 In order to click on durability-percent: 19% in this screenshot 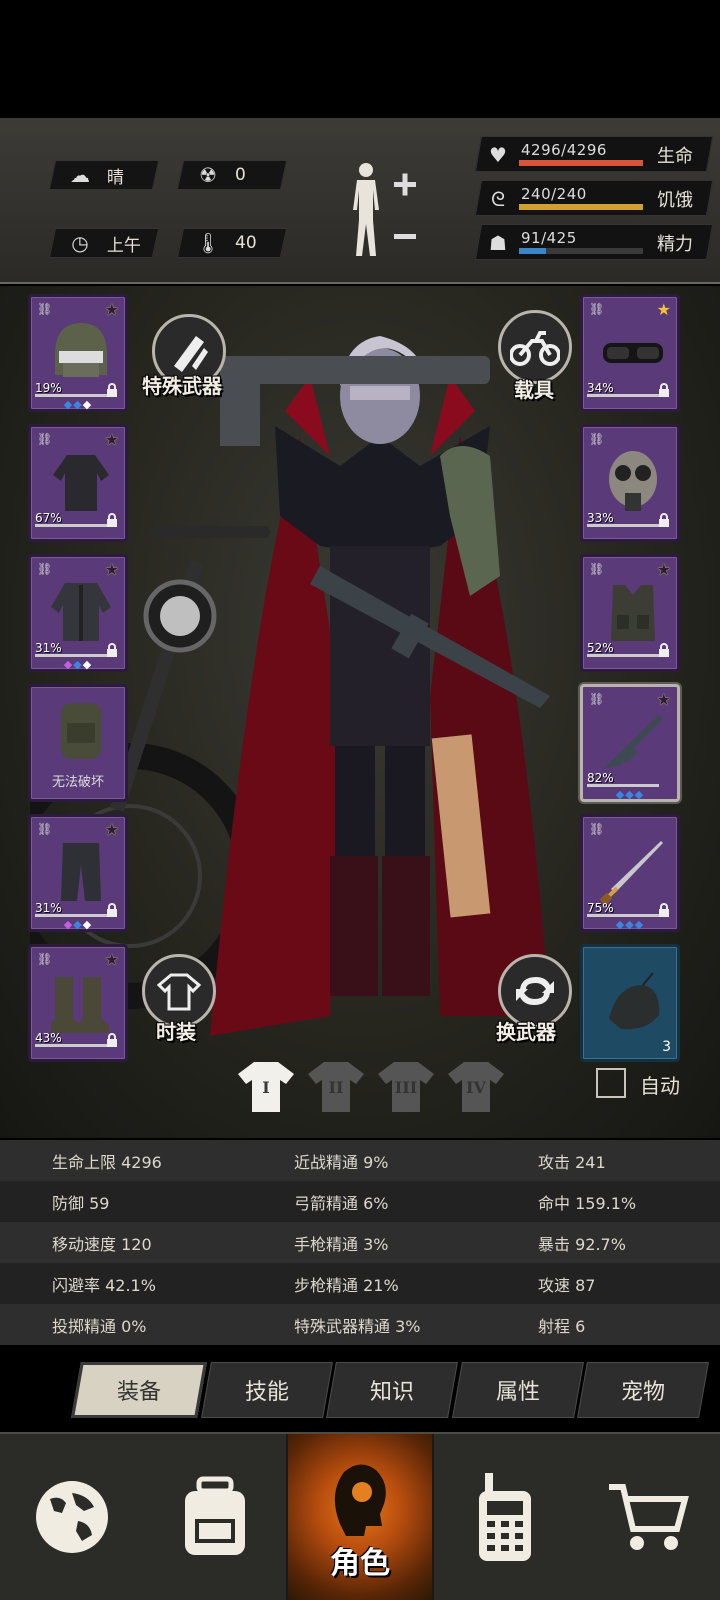, I will do `click(48, 388)`.